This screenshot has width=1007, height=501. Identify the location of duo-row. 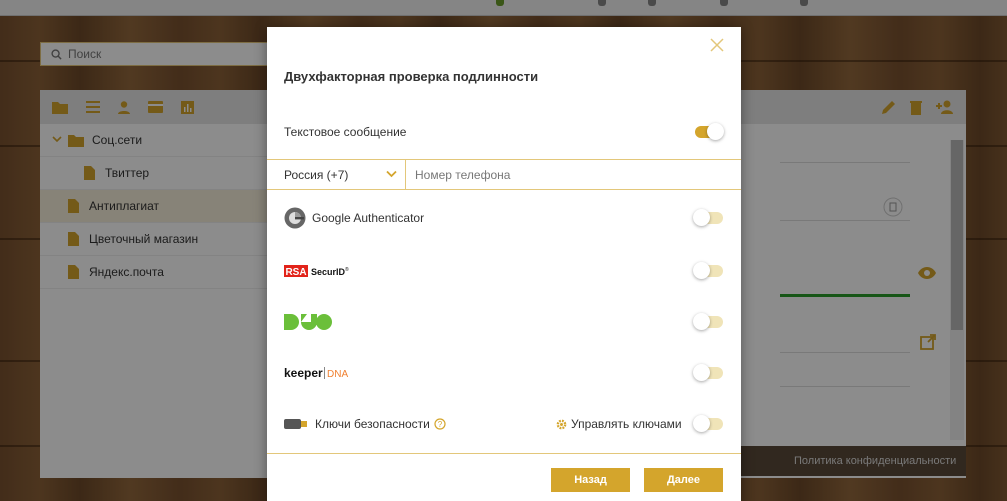
(504, 321).